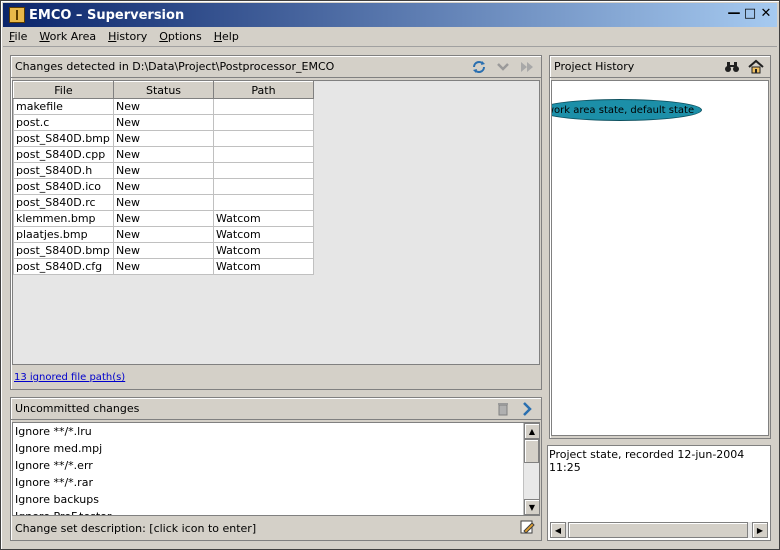  What do you see at coordinates (63, 122) in the screenshot?
I see `cell-file: post.c` at bounding box center [63, 122].